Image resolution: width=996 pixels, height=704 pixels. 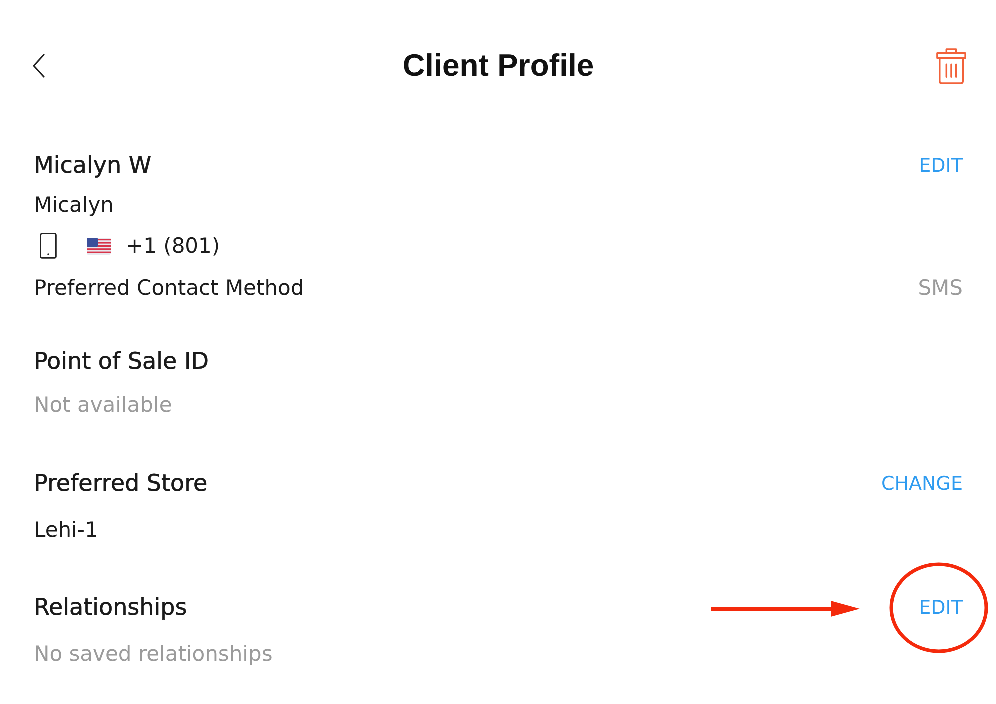 I want to click on contact-method-value: SMS, so click(x=940, y=288).